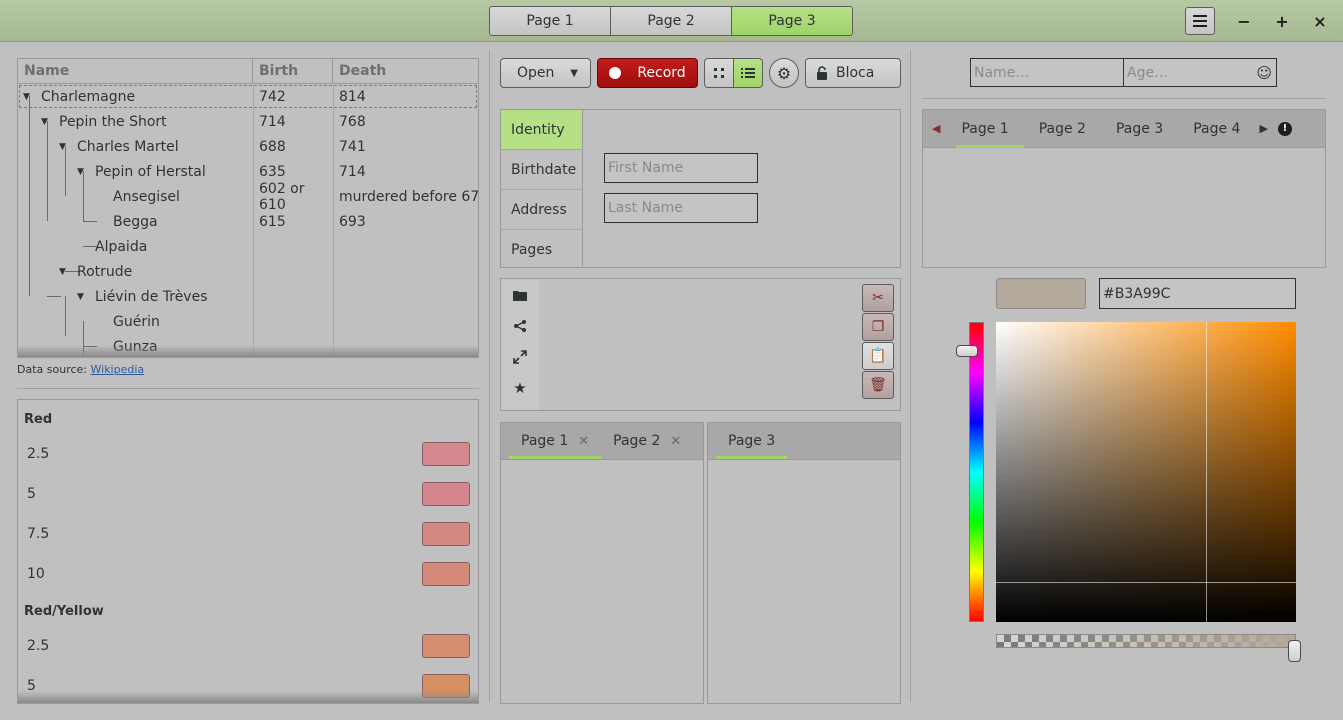 The width and height of the screenshot is (1343, 720). What do you see at coordinates (248, 534) in the screenshot?
I see `list-item: 7.5` at bounding box center [248, 534].